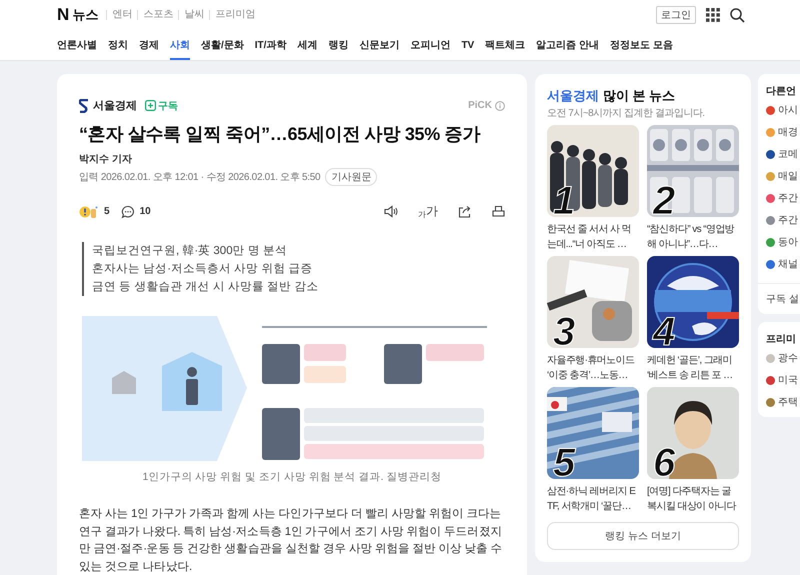 The image size is (800, 575). What do you see at coordinates (291, 540) in the screenshot?
I see `article-body: 혼자 사는 1인 가구가 가족과 함께 사는 다인가구보다 더 빨리 사망할 위험이 크다는 연구 결과가 나왔다. 특히 남성·저소득층 1인 가구에서 조기 사망 위험이 두드러졌지만 금연·절주·운동 등 건강한 생활습관을 실천할 경우 사망 위험을 절반 이상 낮출 수 있는 것으로 나타났다.` at bounding box center [291, 540].